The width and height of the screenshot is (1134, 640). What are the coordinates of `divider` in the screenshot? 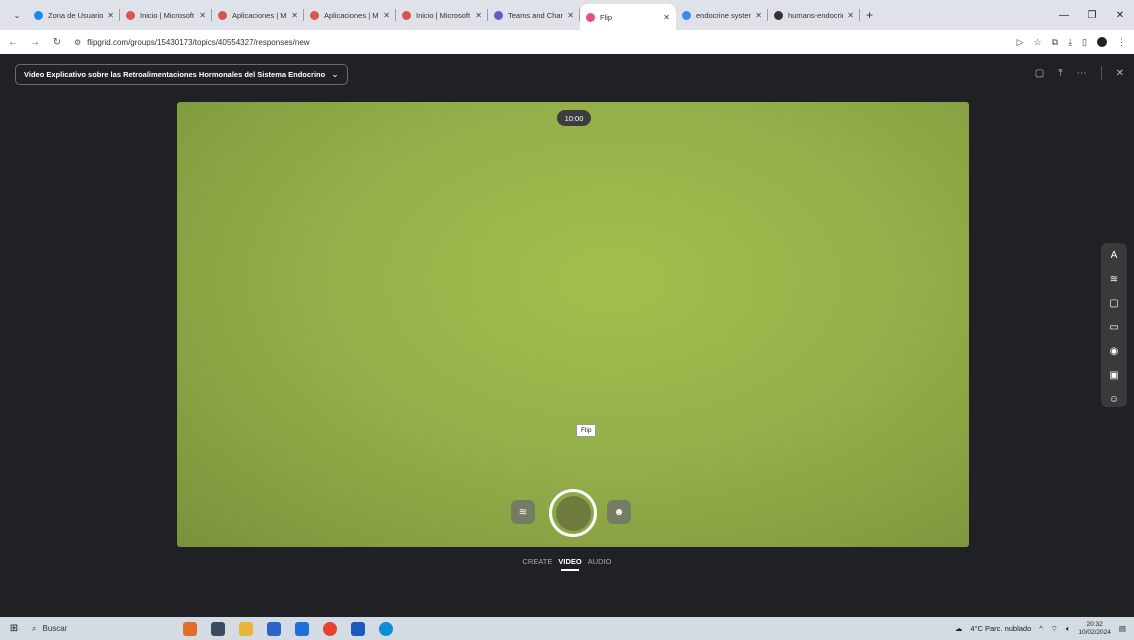 It's located at (1101, 73).